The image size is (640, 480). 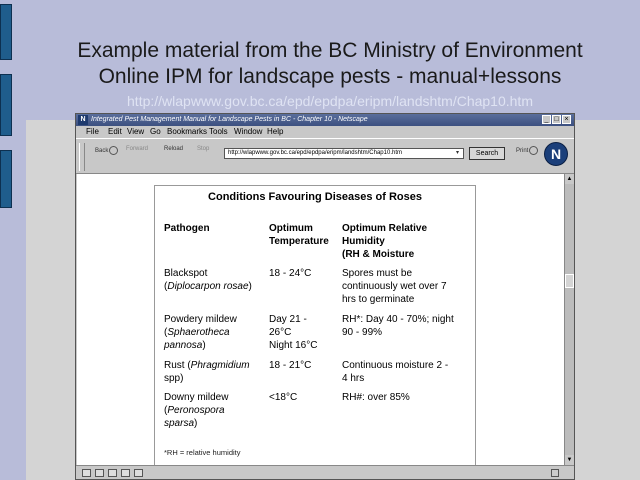 What do you see at coordinates (290, 273) in the screenshot?
I see `table-row-temperature: 18 - 24°C` at bounding box center [290, 273].